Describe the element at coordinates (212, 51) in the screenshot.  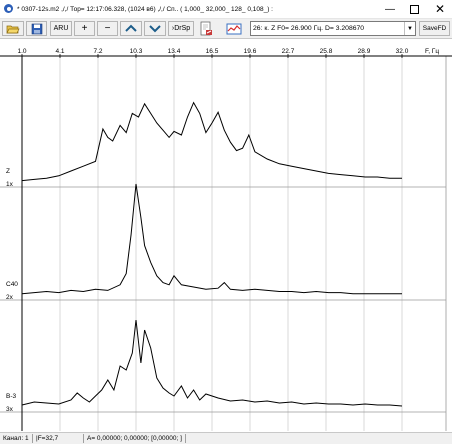
I see `x-tick-label: 16.5` at that location.